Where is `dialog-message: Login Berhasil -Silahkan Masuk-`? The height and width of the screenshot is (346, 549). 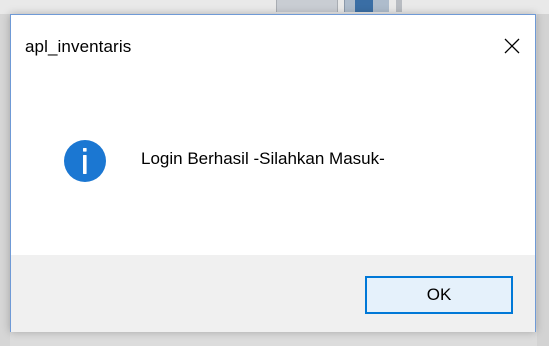 dialog-message: Login Berhasil -Silahkan Masuk- is located at coordinates (263, 158).